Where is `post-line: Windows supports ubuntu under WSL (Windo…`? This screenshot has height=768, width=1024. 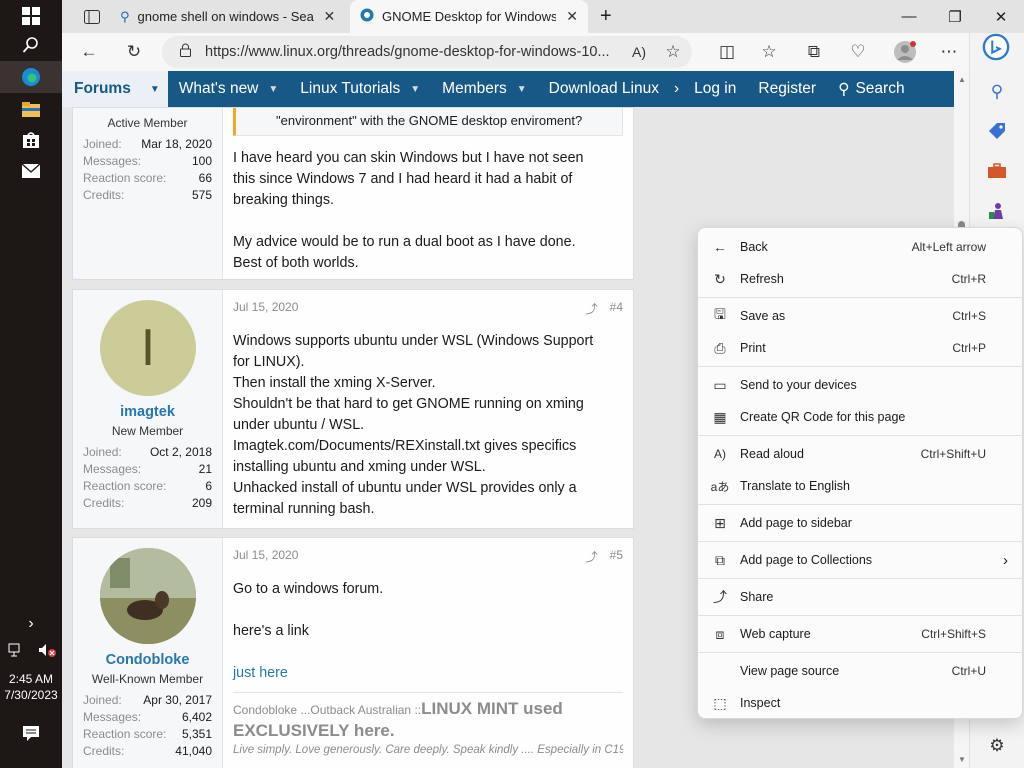
post-line: Windows supports ubuntu under WSL (Windo… is located at coordinates (413, 341).